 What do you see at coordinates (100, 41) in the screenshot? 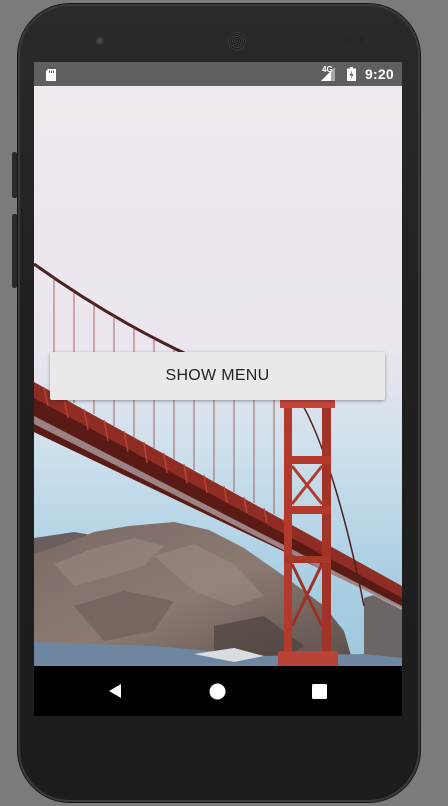
I see `front-camera` at bounding box center [100, 41].